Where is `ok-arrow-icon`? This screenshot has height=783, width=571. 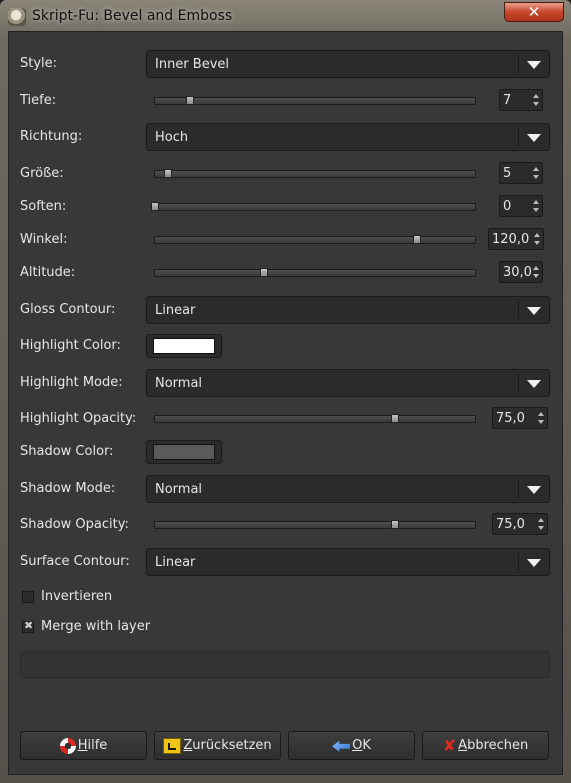 ok-arrow-icon is located at coordinates (341, 746).